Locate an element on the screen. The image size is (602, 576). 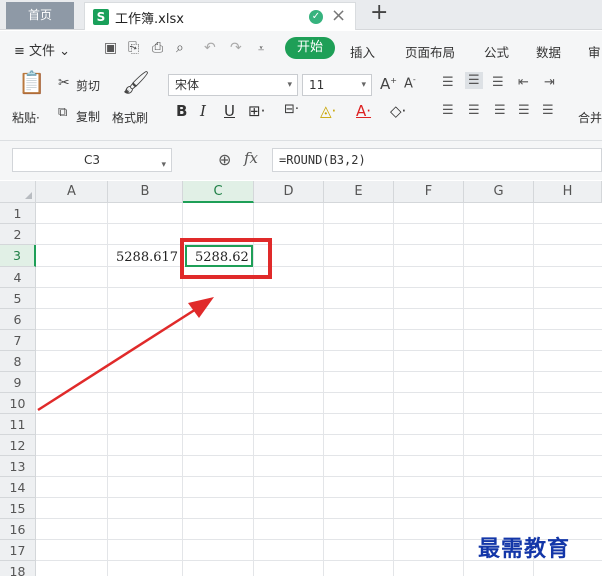
paste-icon: 📋 is located at coordinates (31, 83).